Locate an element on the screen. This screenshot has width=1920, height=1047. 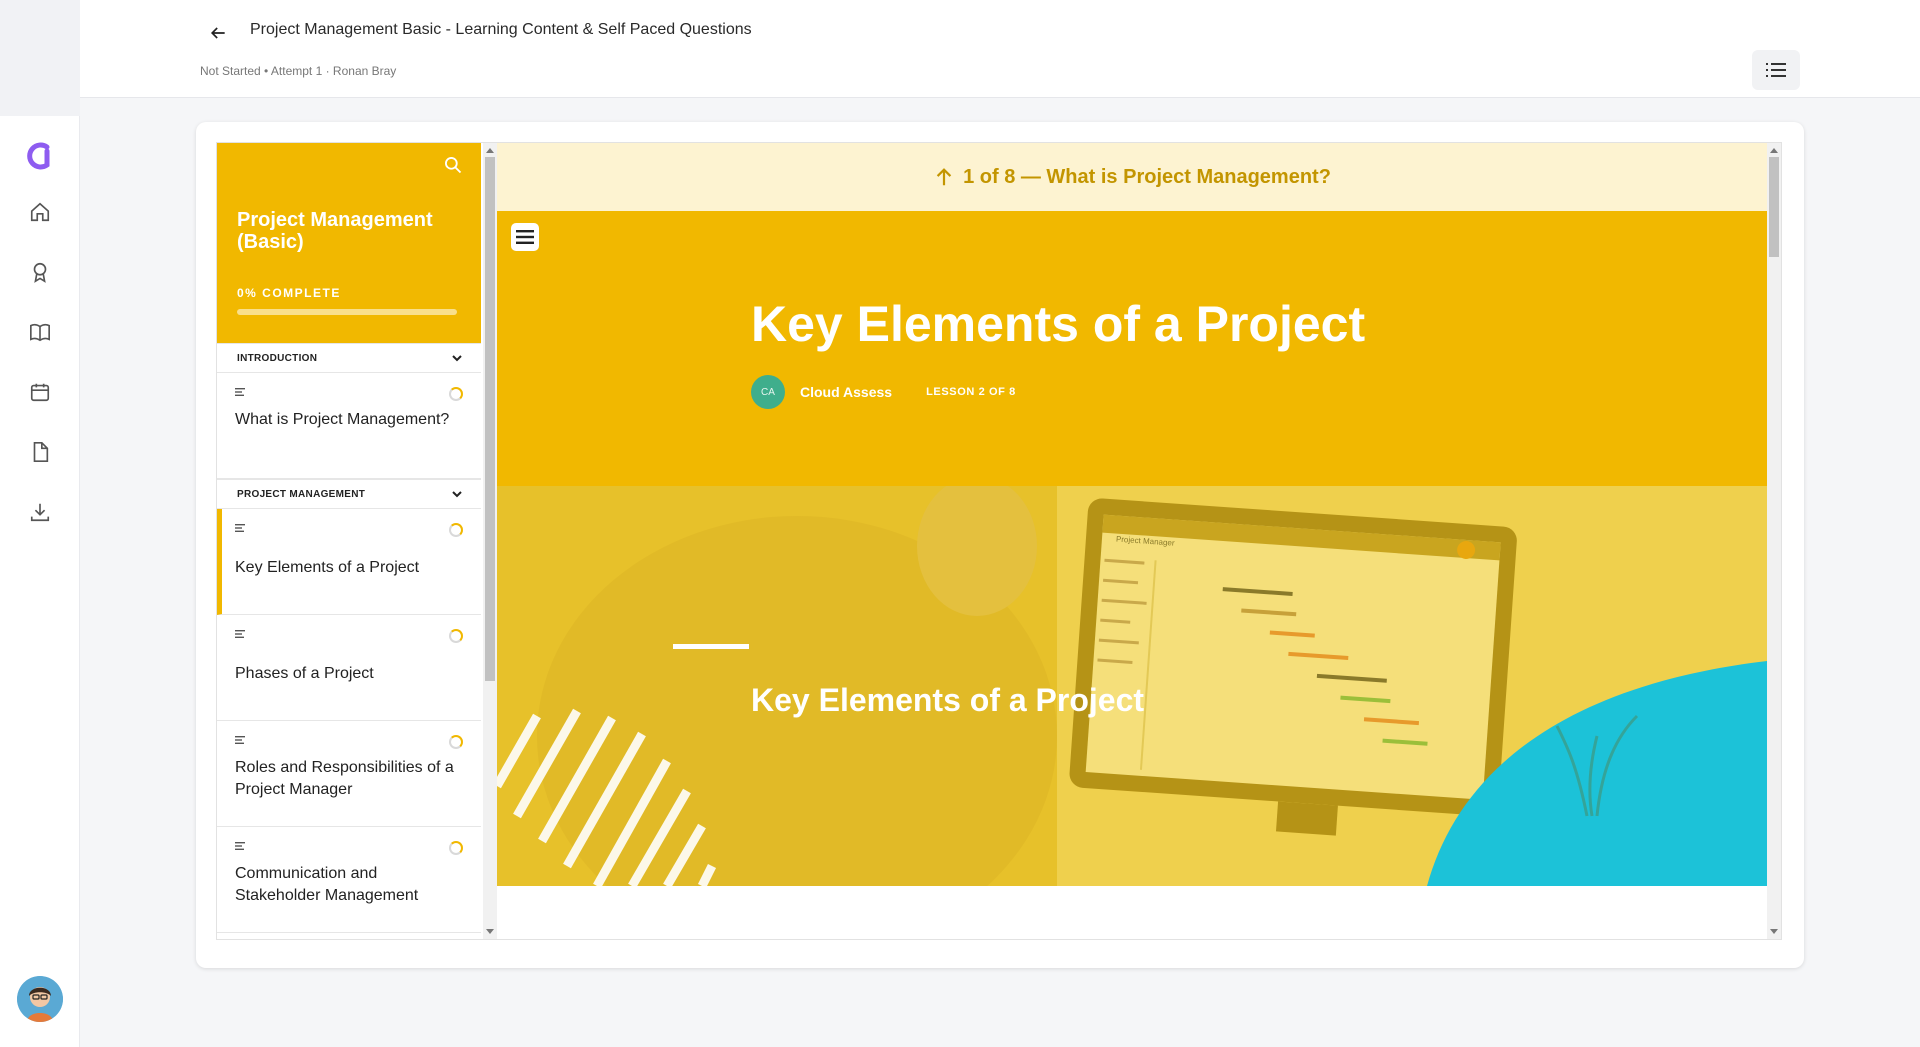
lesson-item-active: Key Elements of a Project is located at coordinates (349, 562).